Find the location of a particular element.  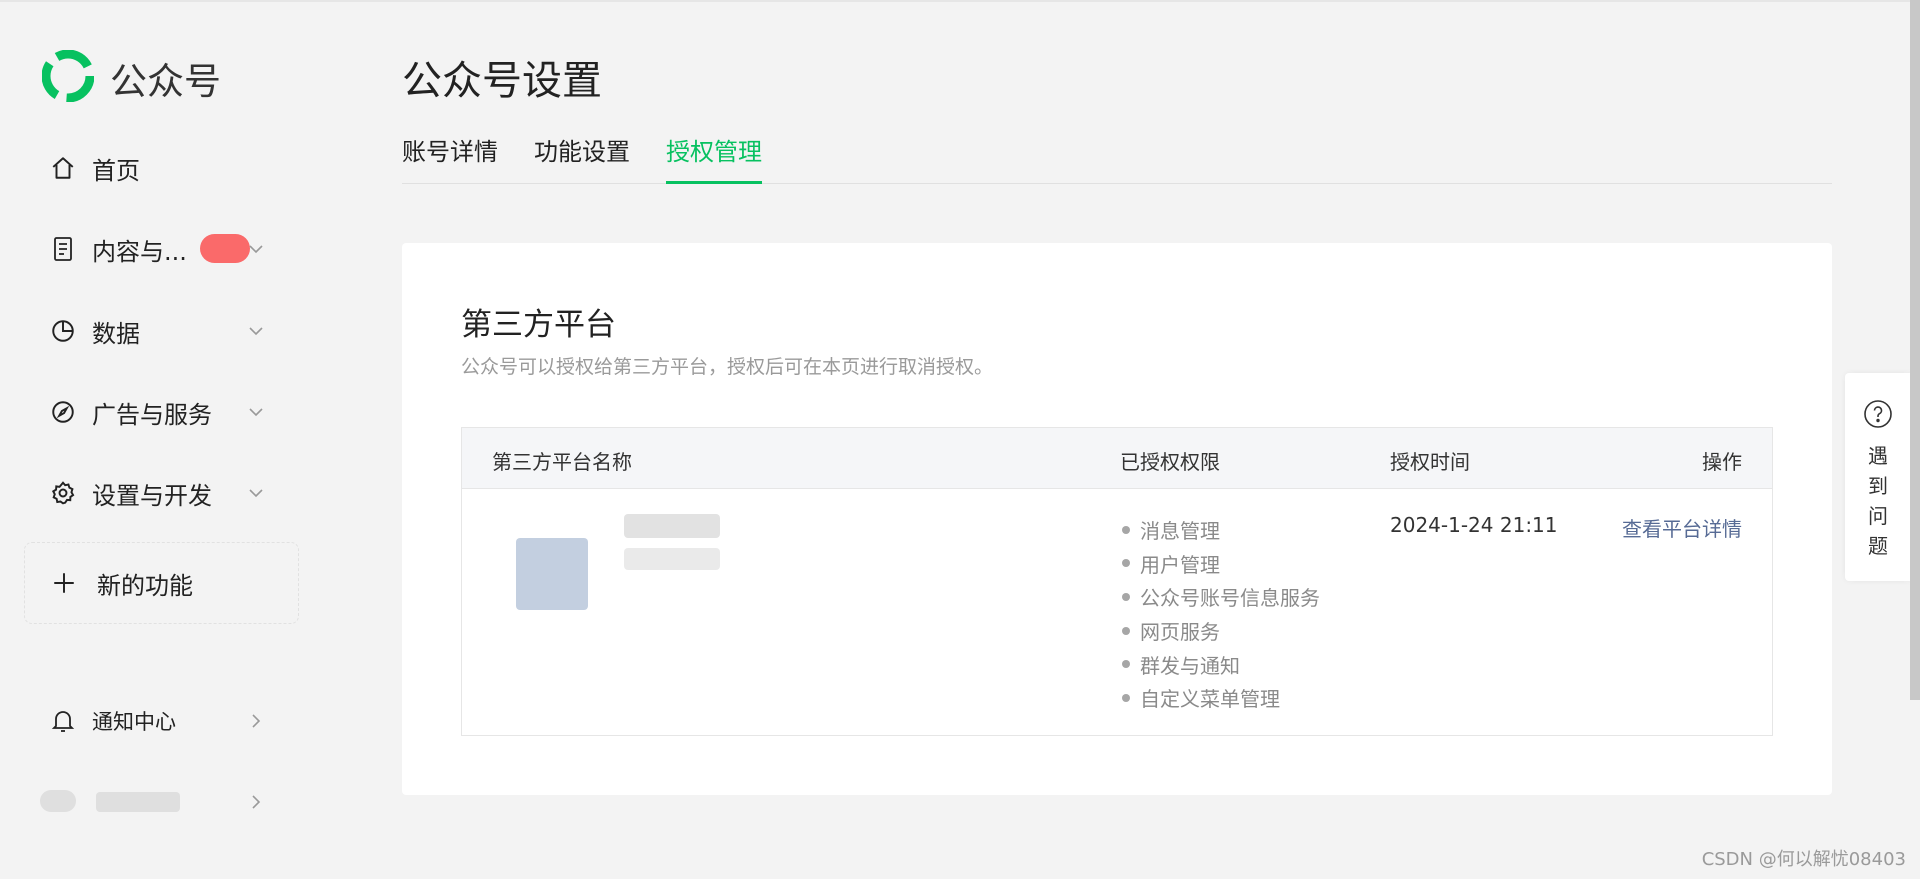

tab-feature-settings: 功能设置 is located at coordinates (582, 156).